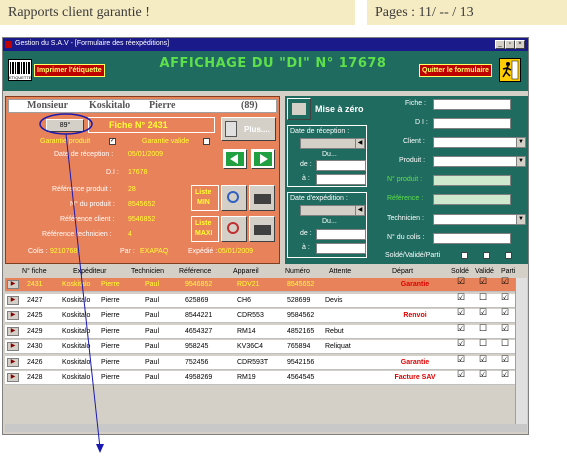 The image size is (567, 457). I want to click on annotation-line, so click(83, 291).